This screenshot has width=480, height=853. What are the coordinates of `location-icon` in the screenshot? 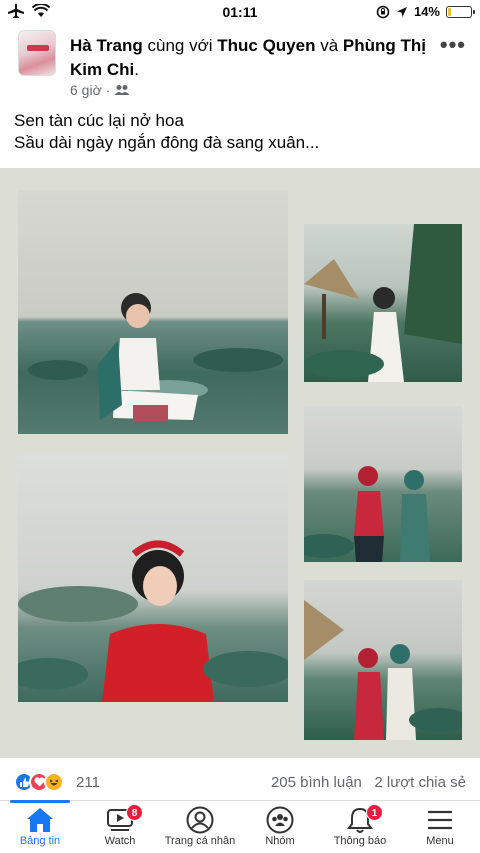 It's located at (401, 11).